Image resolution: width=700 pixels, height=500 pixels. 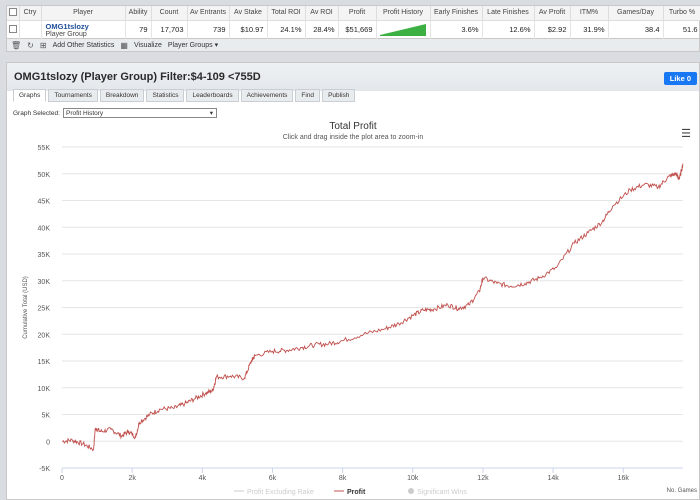 What do you see at coordinates (552, 29) in the screenshot?
I see `av-profit-value: $2.92` at bounding box center [552, 29].